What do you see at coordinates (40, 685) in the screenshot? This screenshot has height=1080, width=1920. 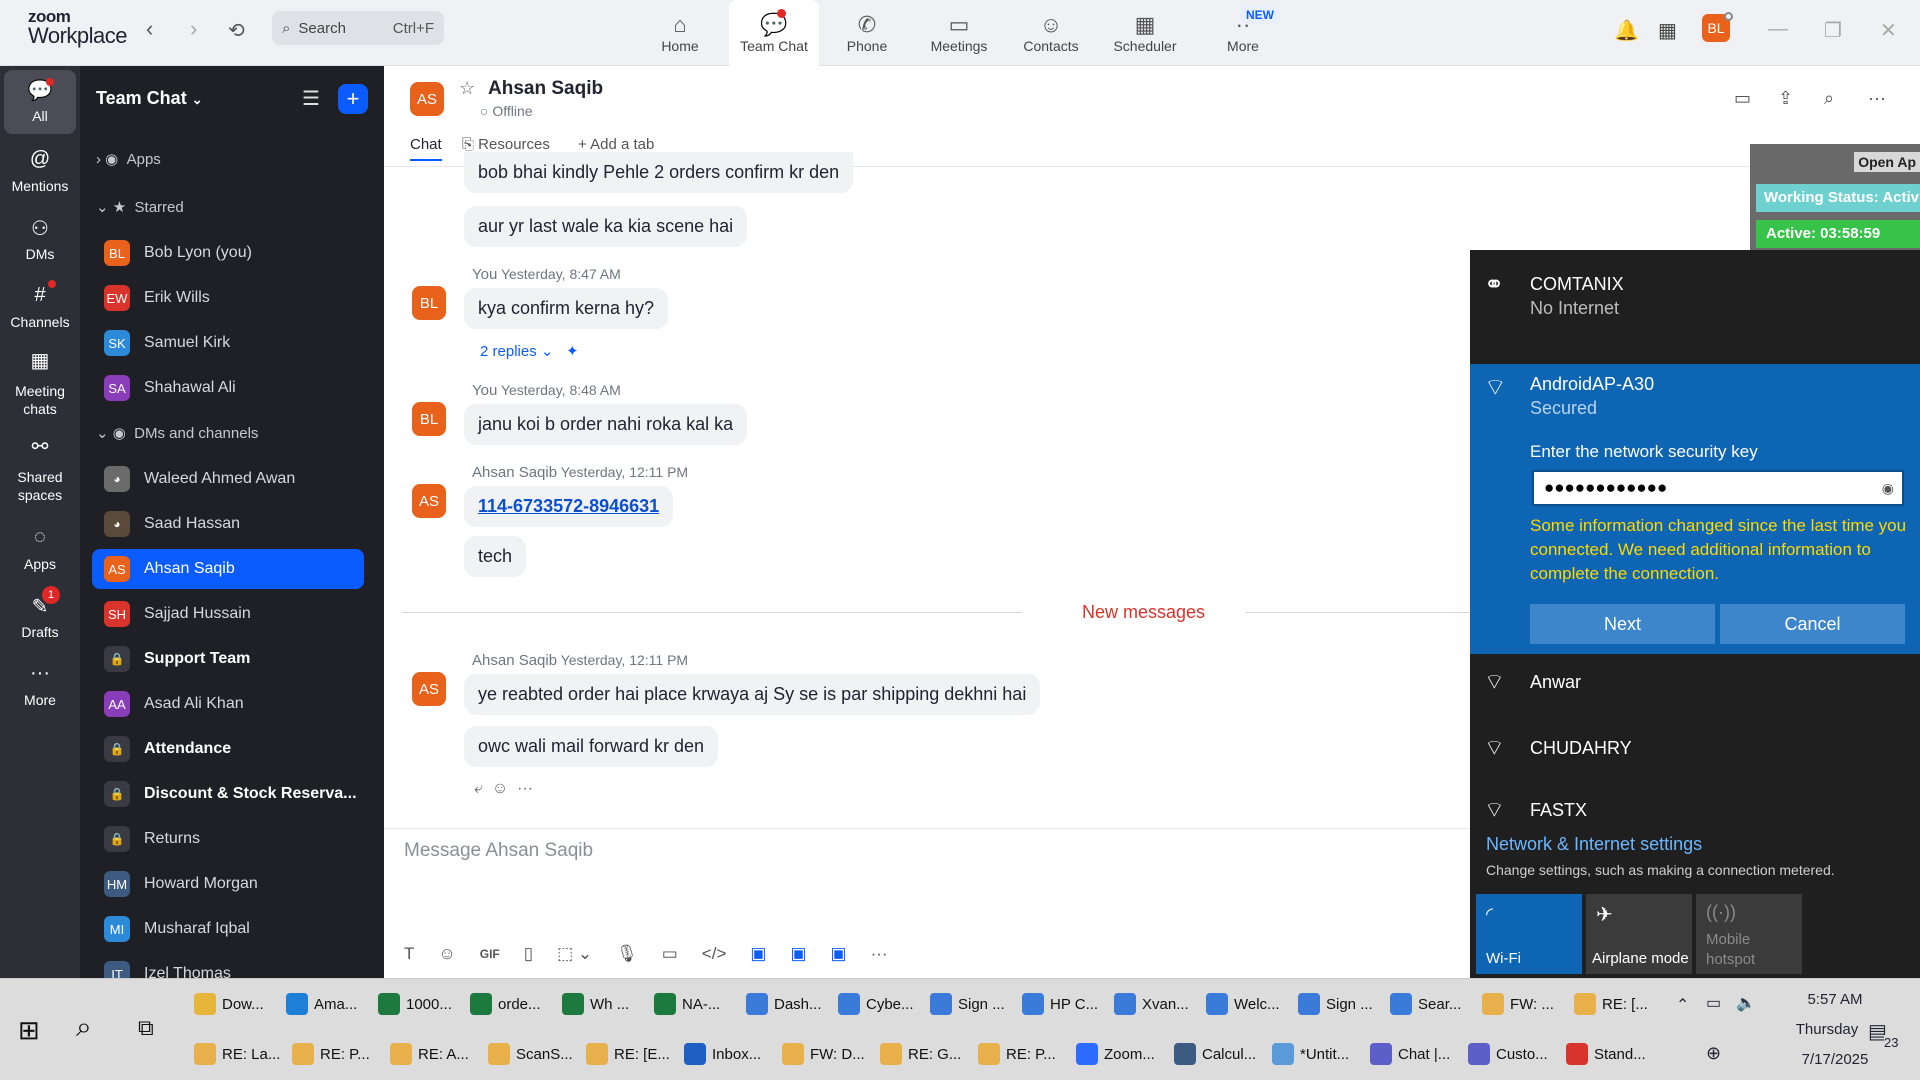 I see `rail-more: ··· More` at bounding box center [40, 685].